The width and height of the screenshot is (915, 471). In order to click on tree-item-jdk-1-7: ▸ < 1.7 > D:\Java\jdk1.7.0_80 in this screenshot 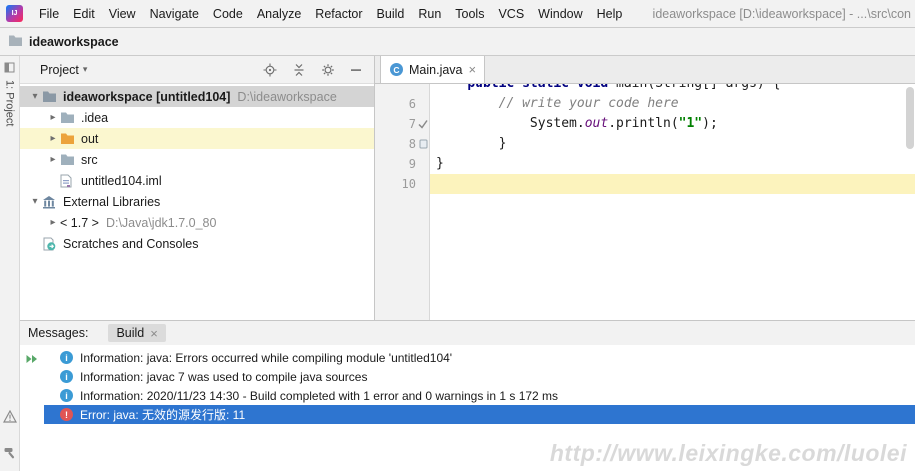, I will do `click(197, 222)`.